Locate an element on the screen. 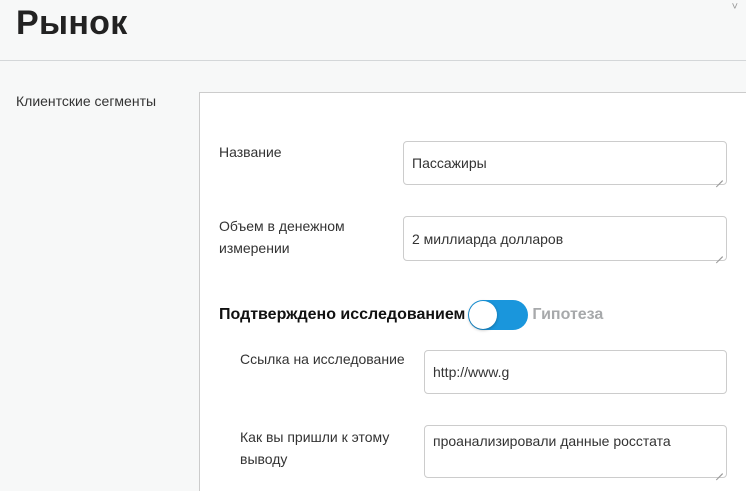  conclusion-label: Как вы пришли к этому выводу is located at coordinates (314, 448).